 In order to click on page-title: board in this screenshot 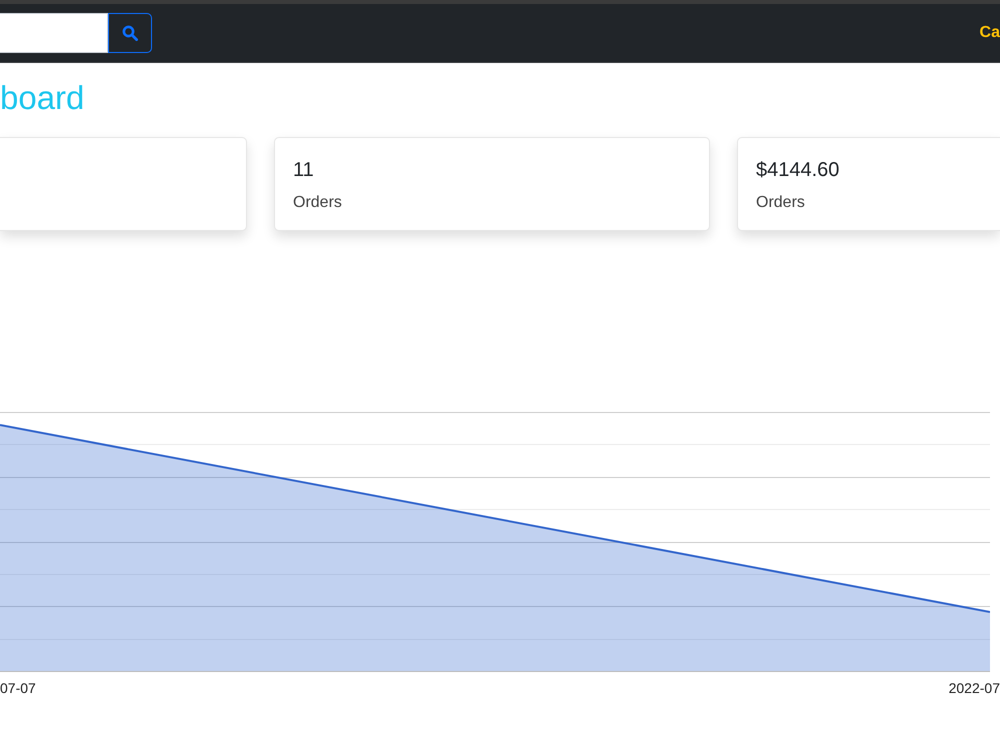, I will do `click(42, 98)`.